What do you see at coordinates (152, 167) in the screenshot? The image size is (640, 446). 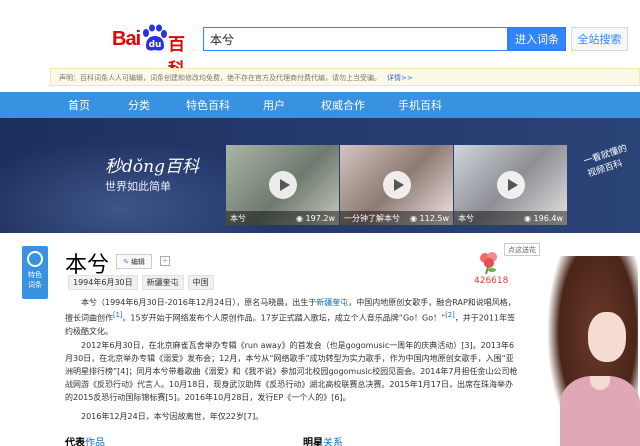 I see `banner-title: 秒dǒng百科` at bounding box center [152, 167].